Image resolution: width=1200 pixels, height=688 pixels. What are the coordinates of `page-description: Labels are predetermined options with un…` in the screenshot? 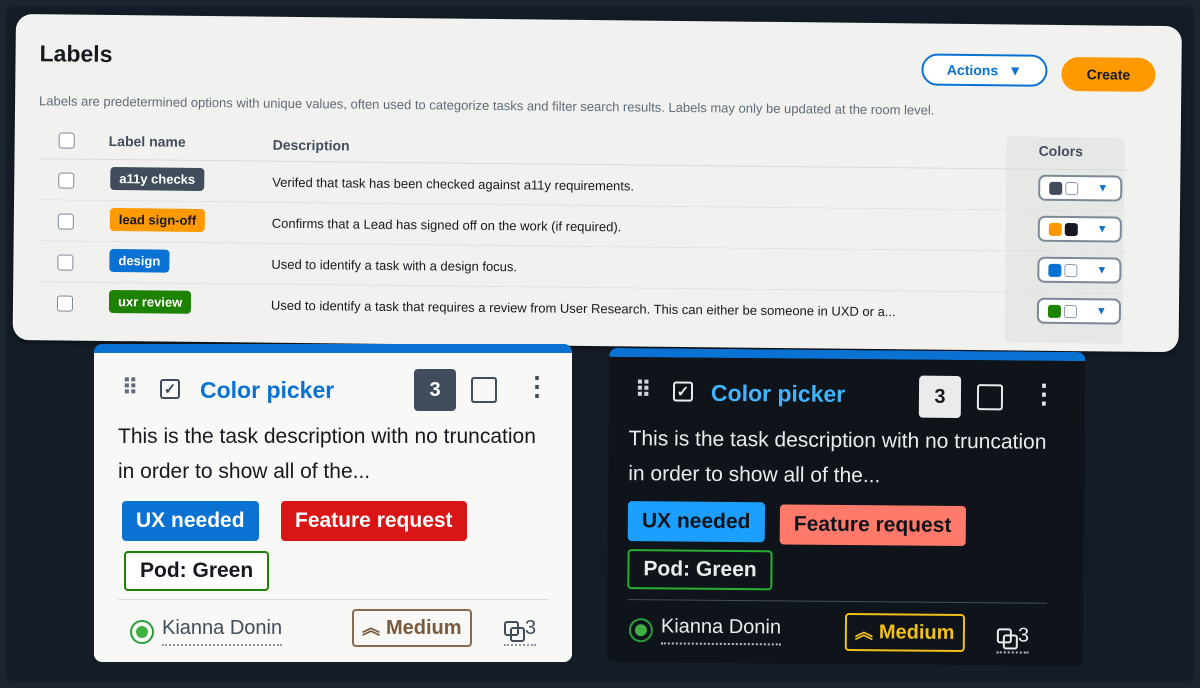 It's located at (487, 105).